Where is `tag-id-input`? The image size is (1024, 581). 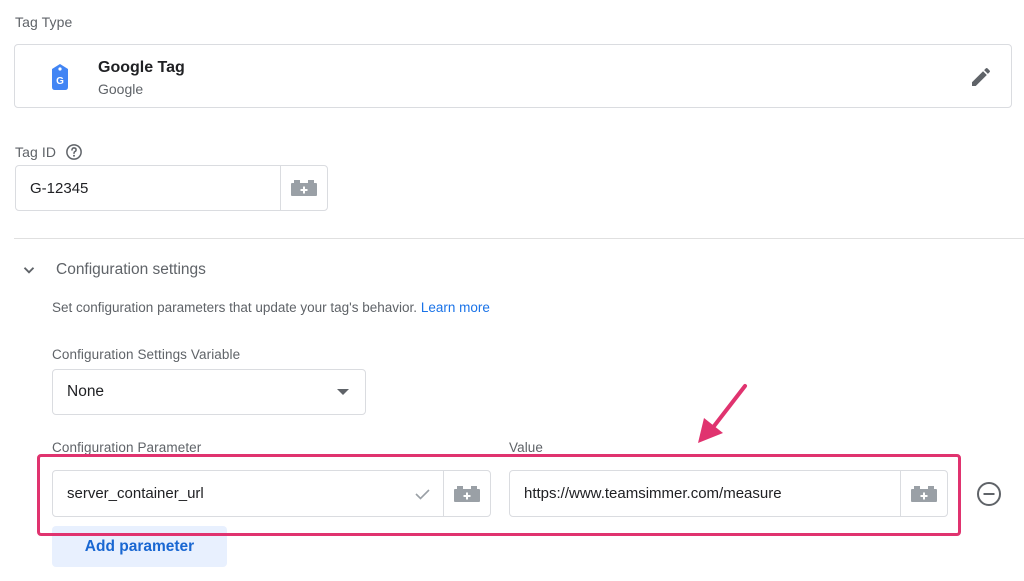
tag-id-input is located at coordinates (148, 188).